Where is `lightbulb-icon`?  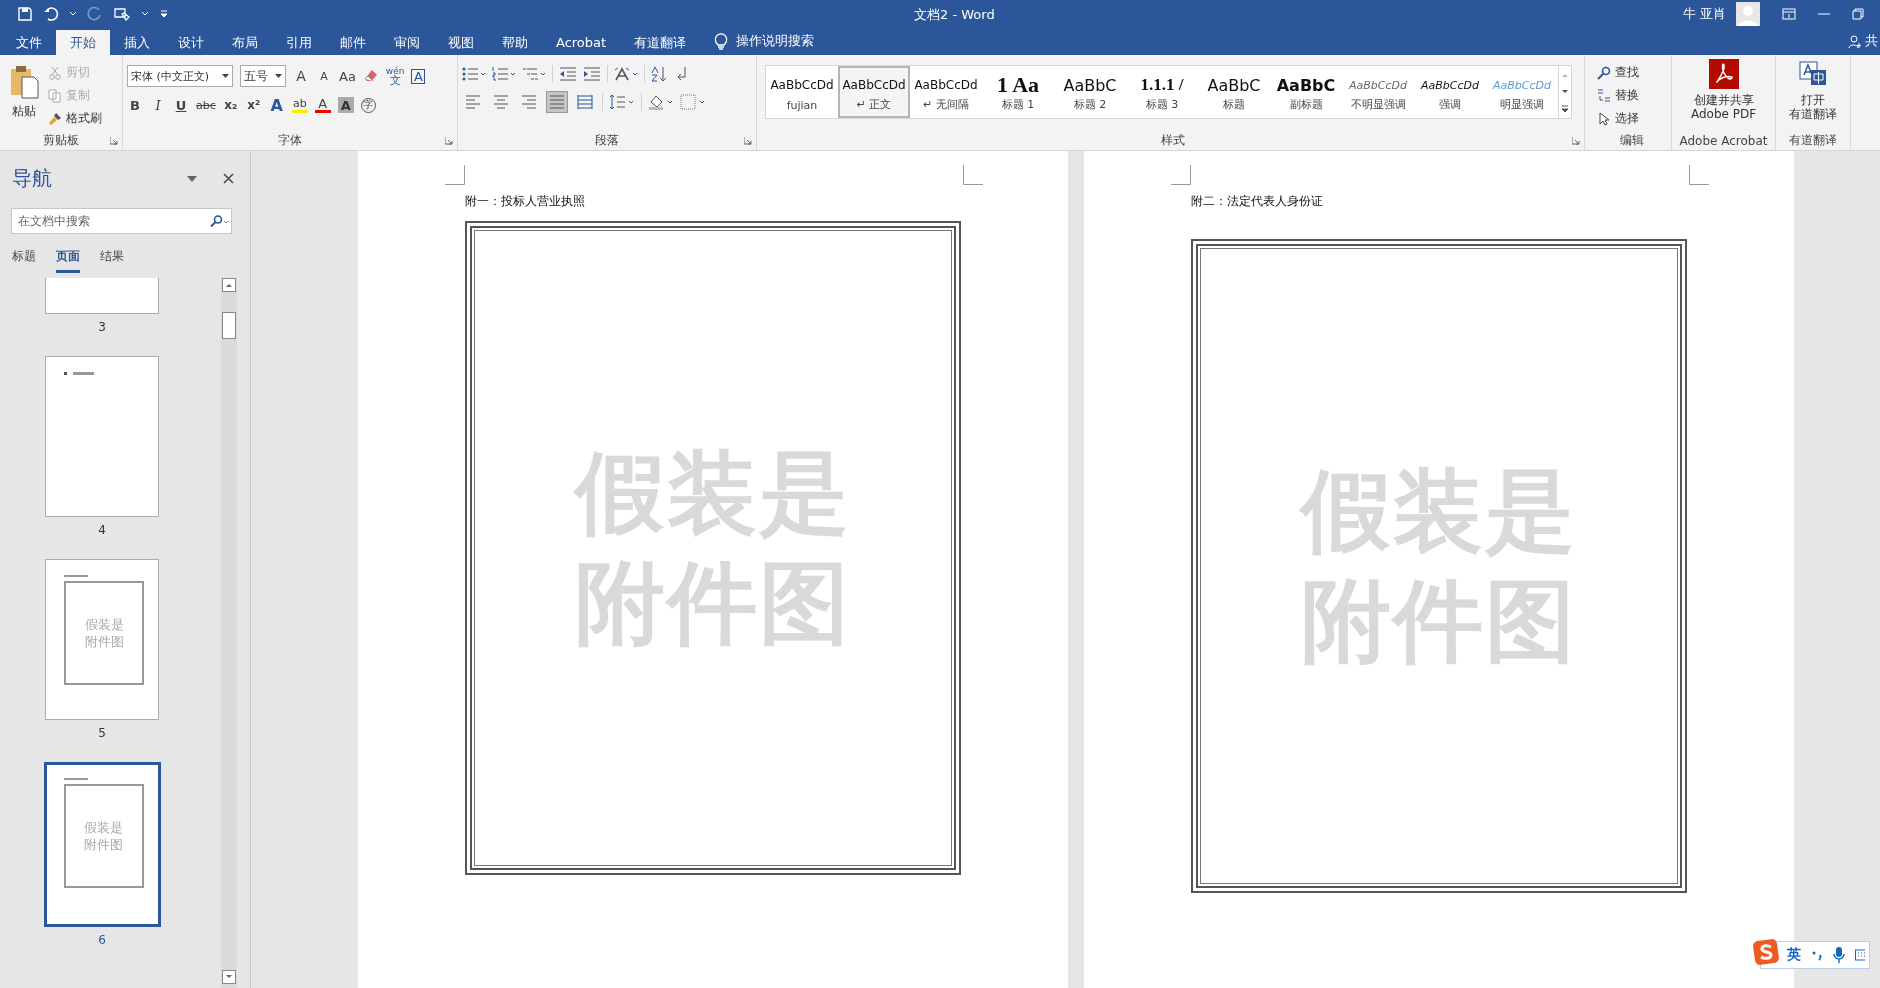 lightbulb-icon is located at coordinates (721, 41).